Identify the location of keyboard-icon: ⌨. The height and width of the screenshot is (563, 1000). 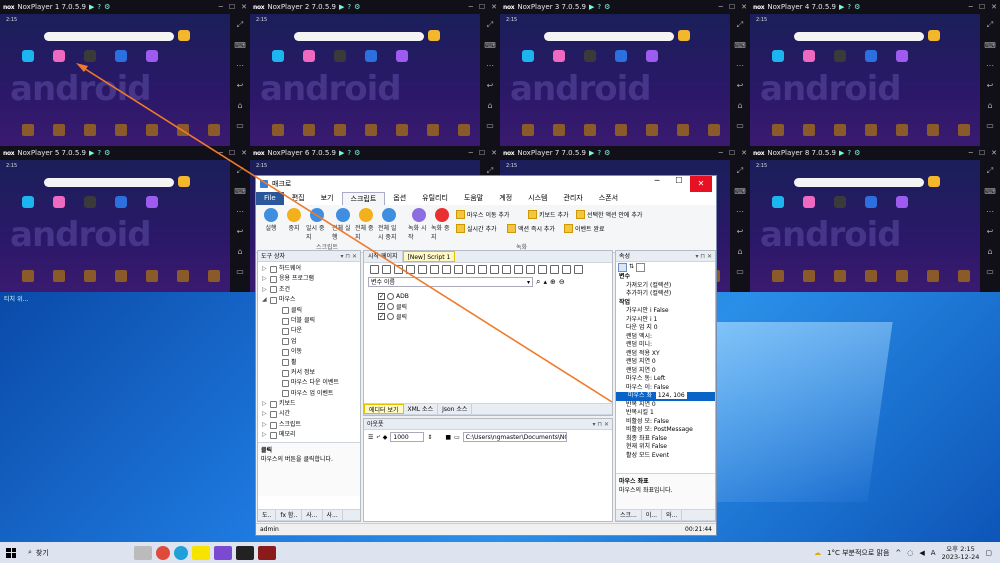
(740, 45).